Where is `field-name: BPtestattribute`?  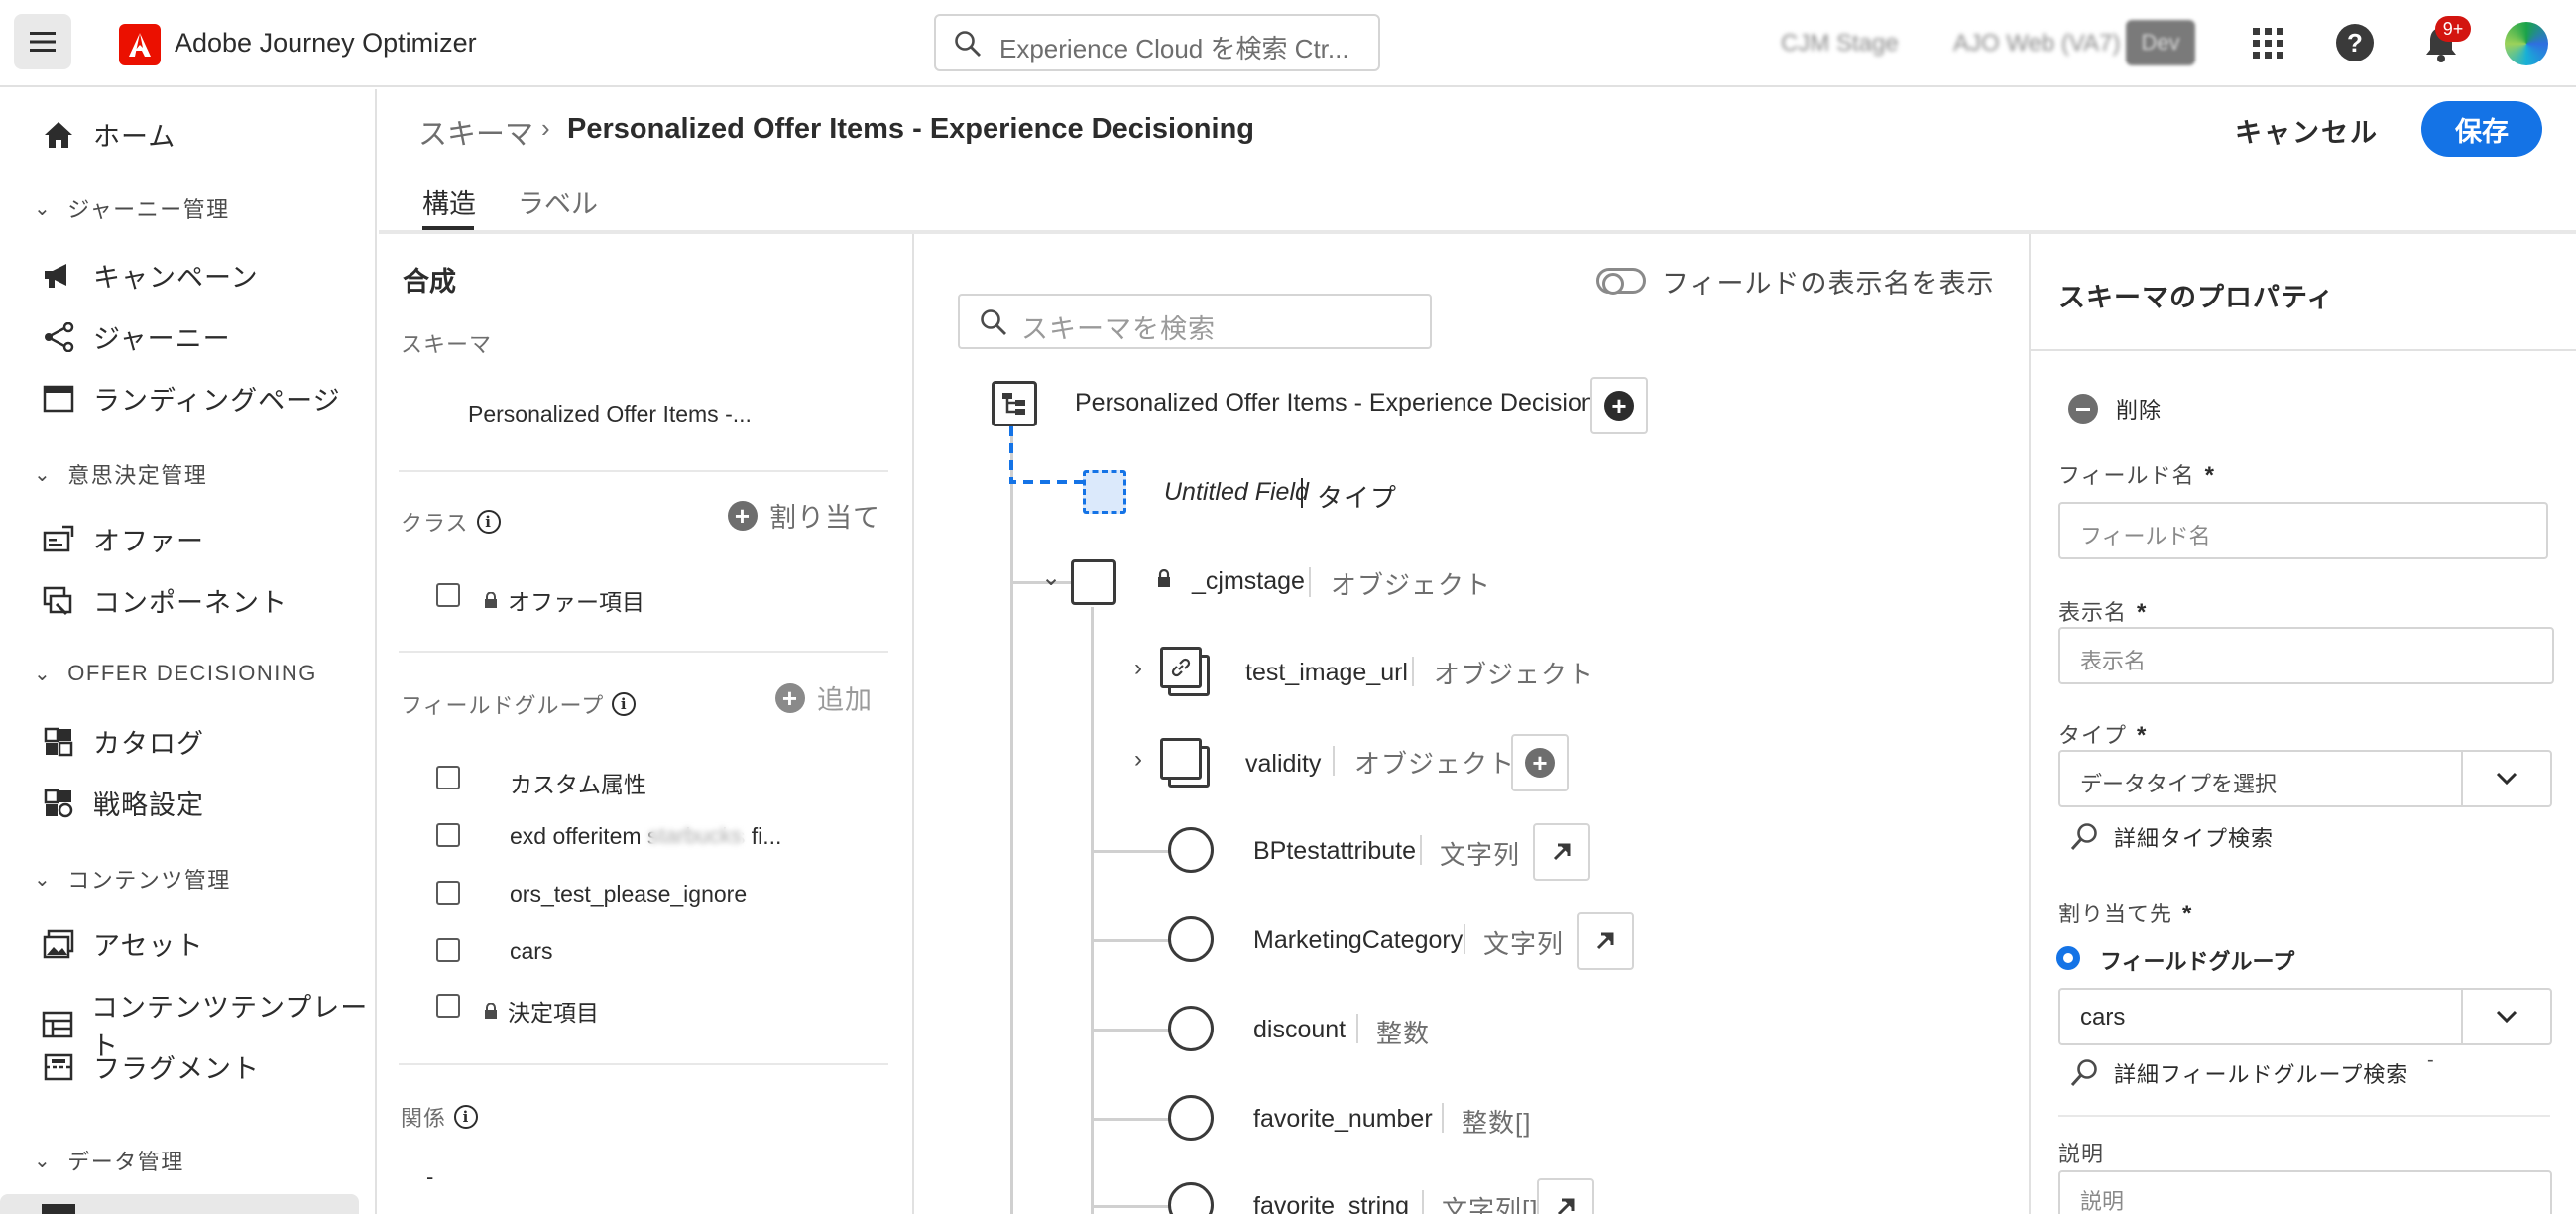 field-name: BPtestattribute is located at coordinates (1334, 852).